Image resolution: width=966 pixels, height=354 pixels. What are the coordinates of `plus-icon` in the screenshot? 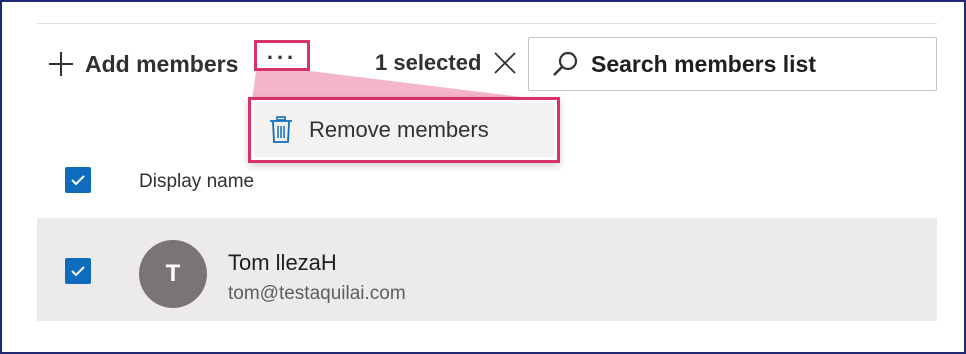 It's located at (61, 64).